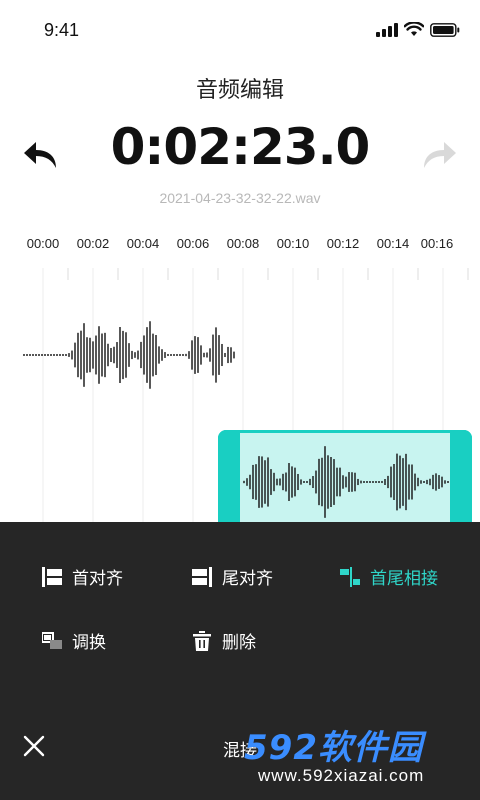 Image resolution: width=480 pixels, height=800 pixels. Describe the element at coordinates (247, 579) in the screenshot. I see `align-end-label: 尾对齐` at that location.